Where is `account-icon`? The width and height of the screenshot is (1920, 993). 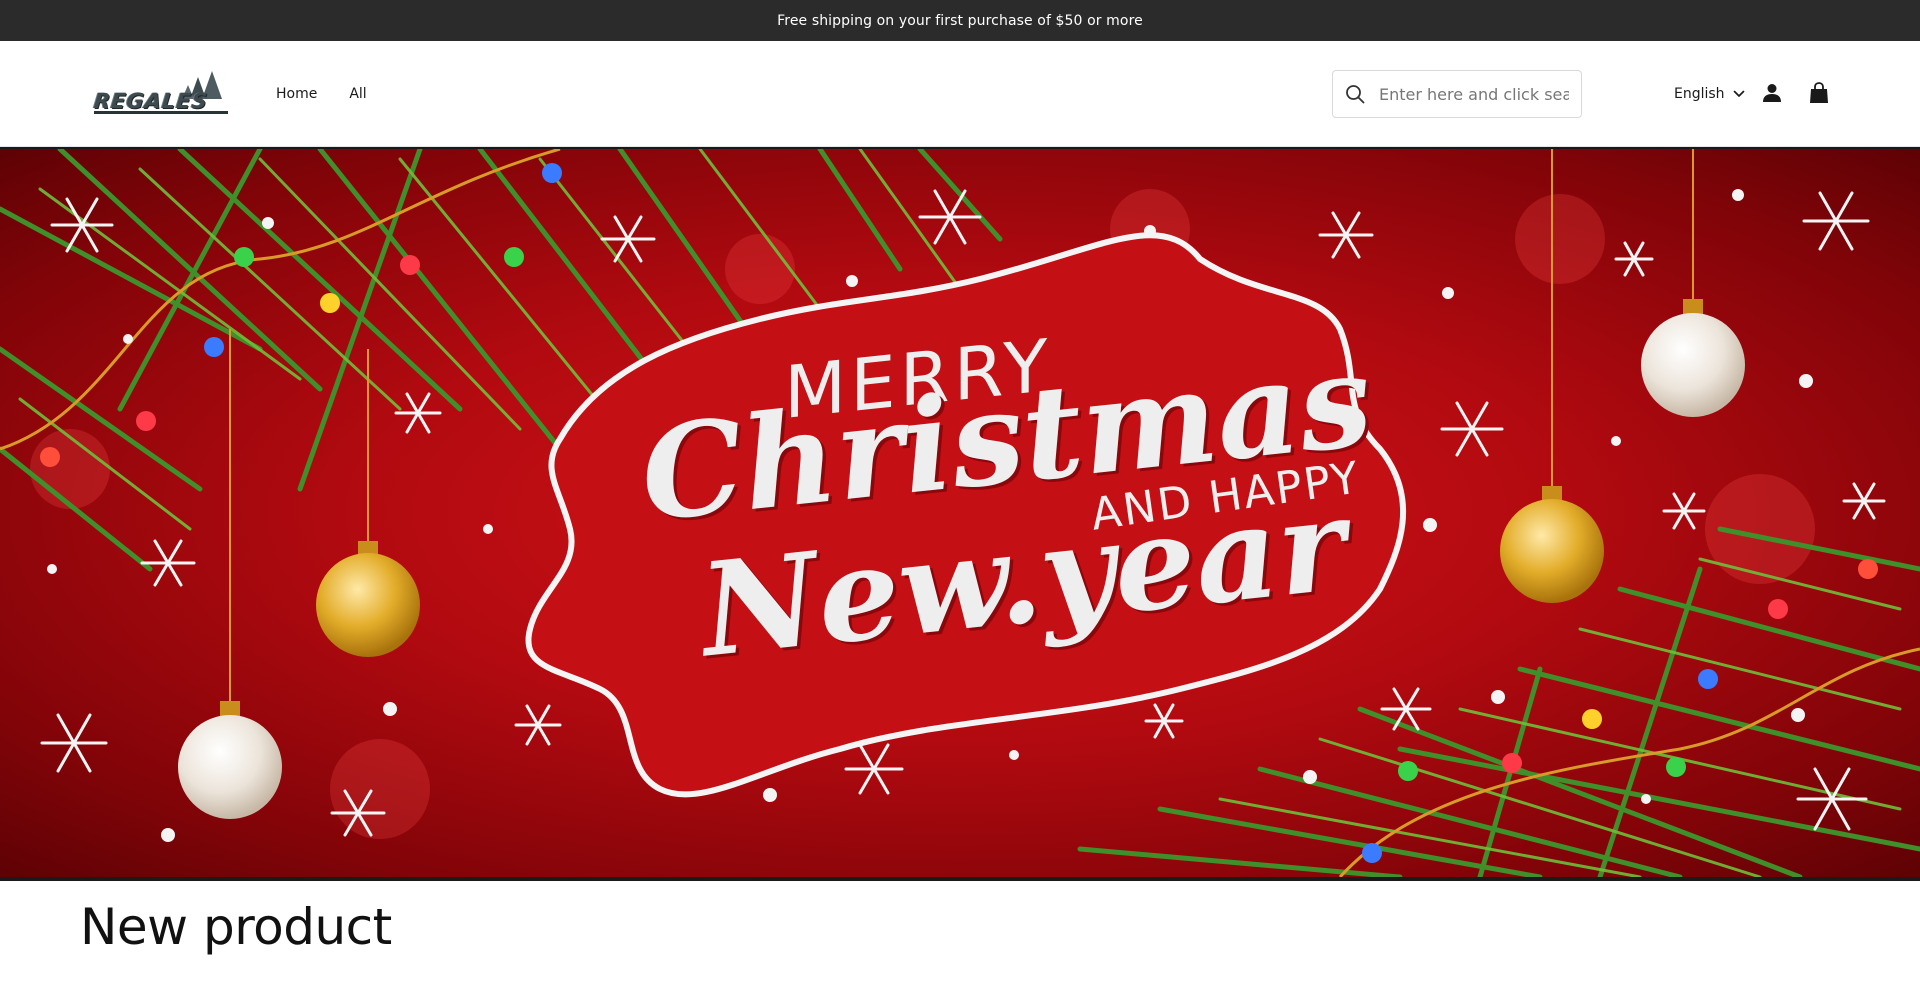
account-icon is located at coordinates (1772, 93).